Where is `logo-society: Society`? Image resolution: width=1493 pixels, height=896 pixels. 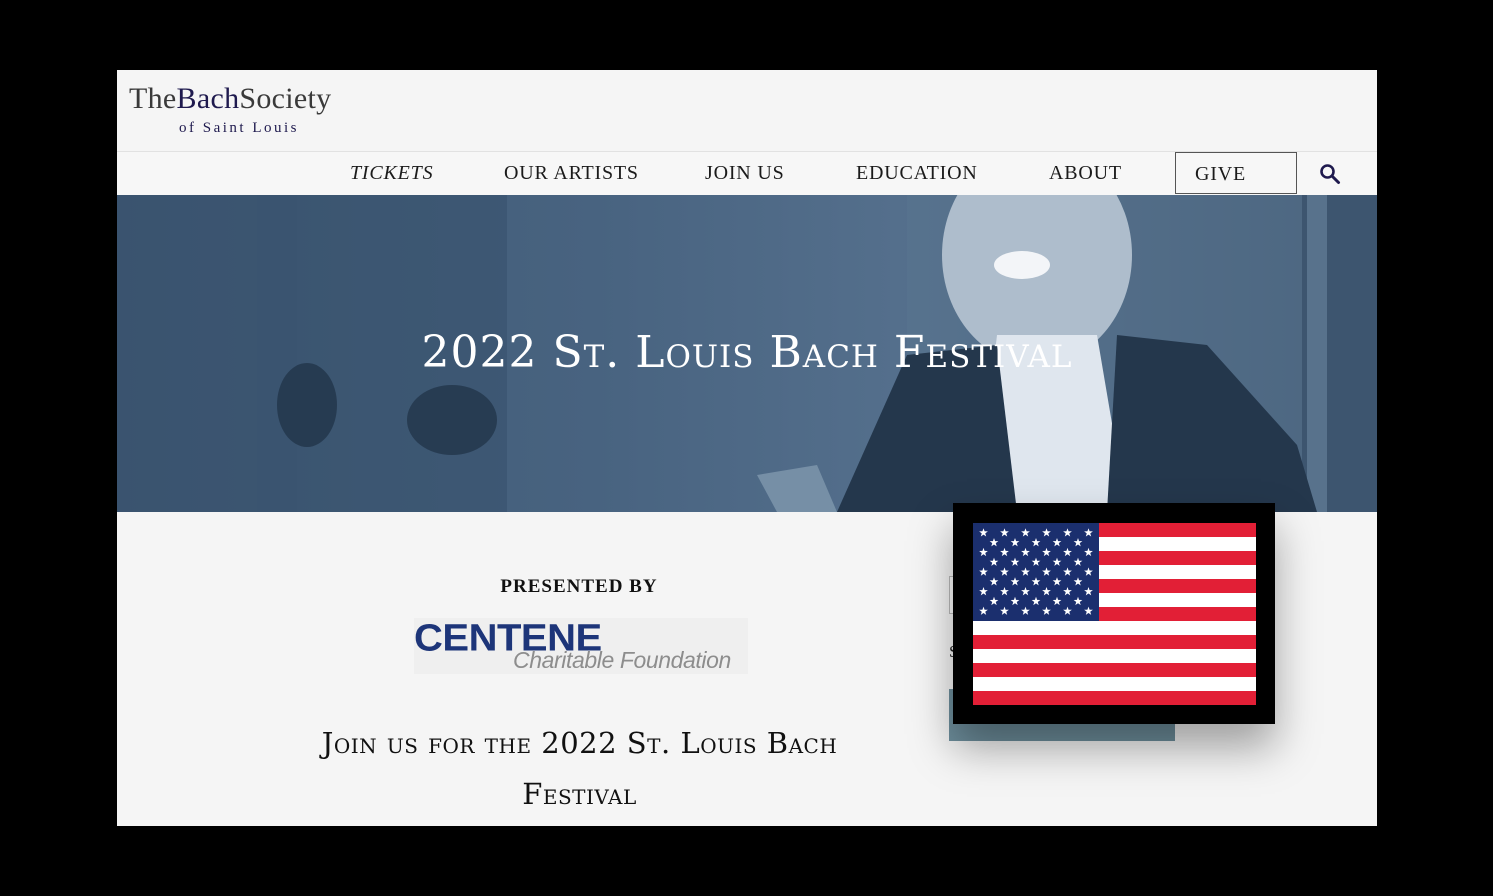
logo-society: Society is located at coordinates (285, 98).